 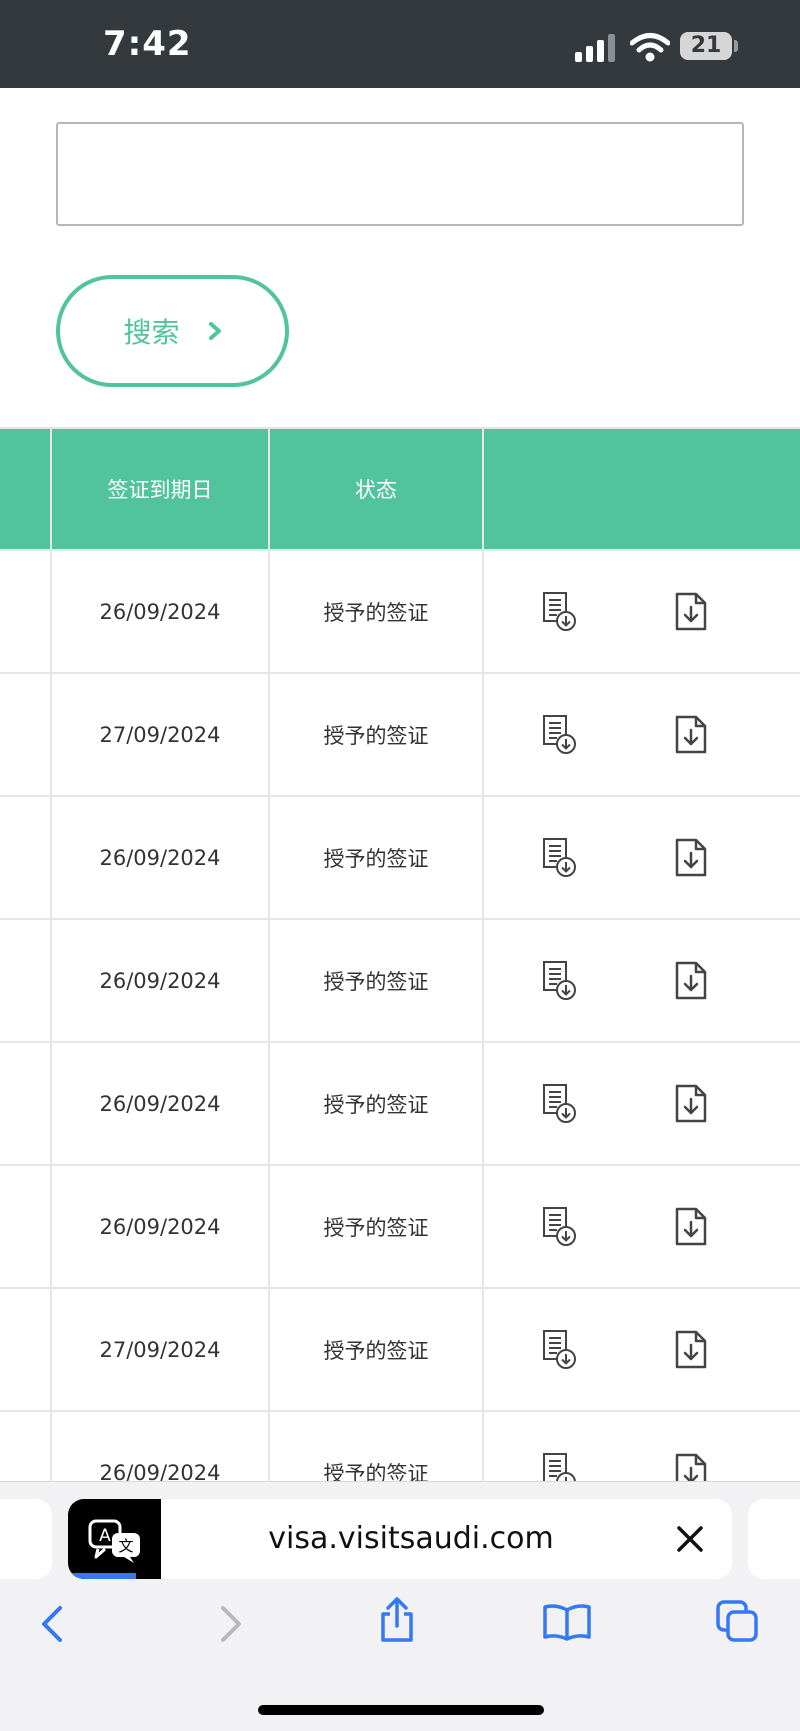 What do you see at coordinates (736, 46) in the screenshot?
I see `battery-nub` at bounding box center [736, 46].